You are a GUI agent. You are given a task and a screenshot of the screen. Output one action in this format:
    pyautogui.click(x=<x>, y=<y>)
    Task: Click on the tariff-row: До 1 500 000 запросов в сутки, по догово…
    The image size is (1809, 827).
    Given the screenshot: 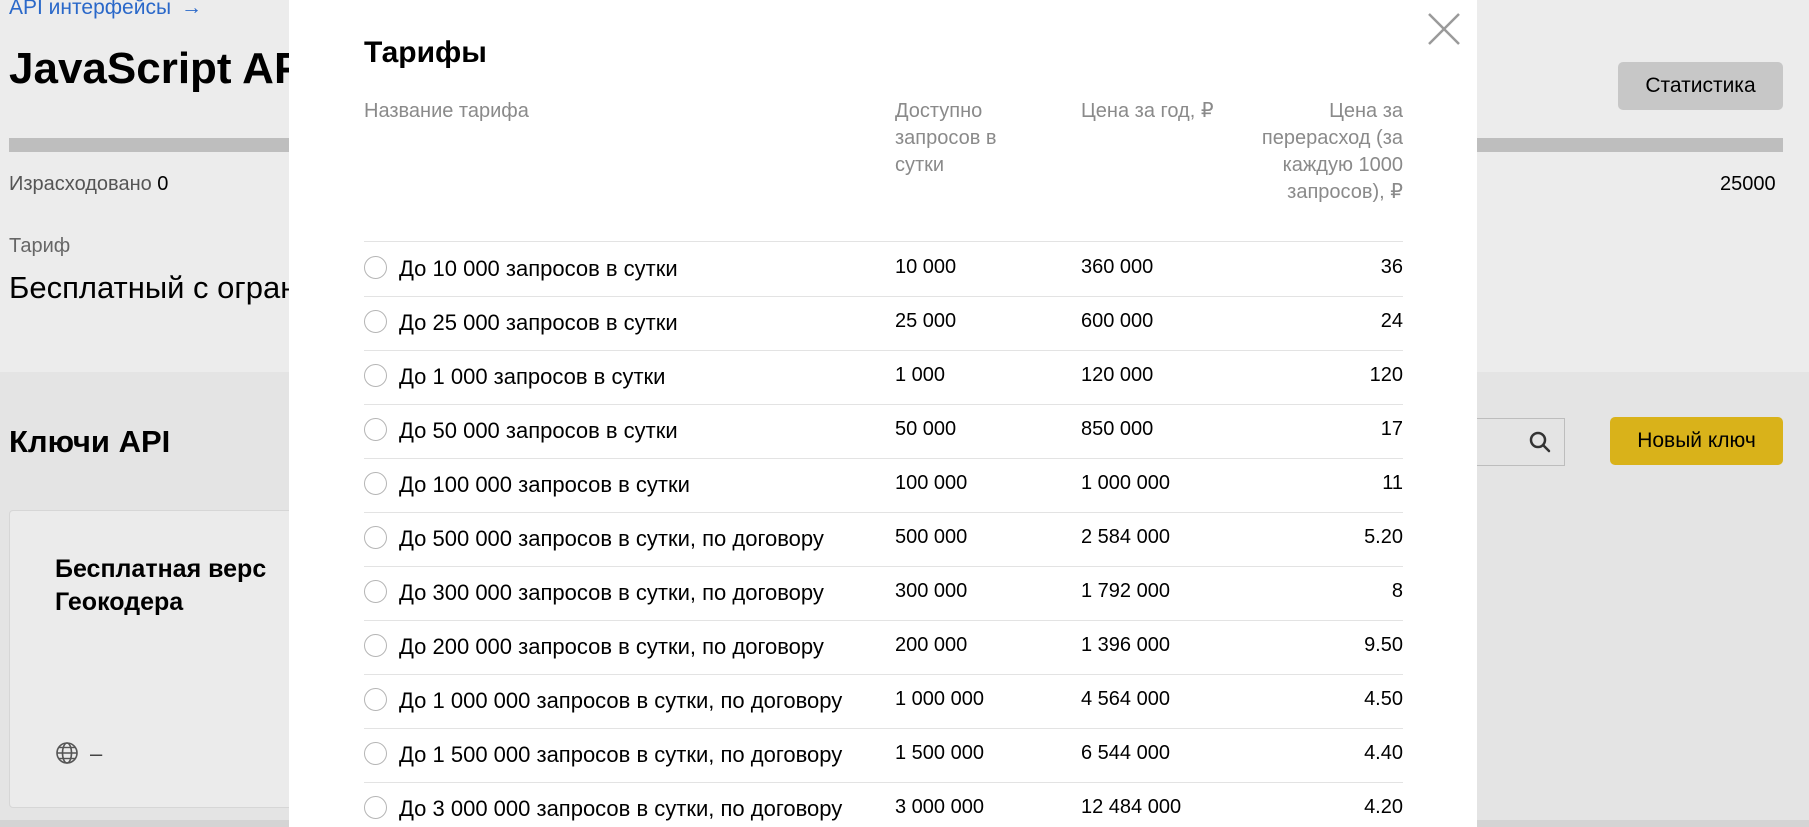 What is the action you would take?
    pyautogui.click(x=883, y=755)
    